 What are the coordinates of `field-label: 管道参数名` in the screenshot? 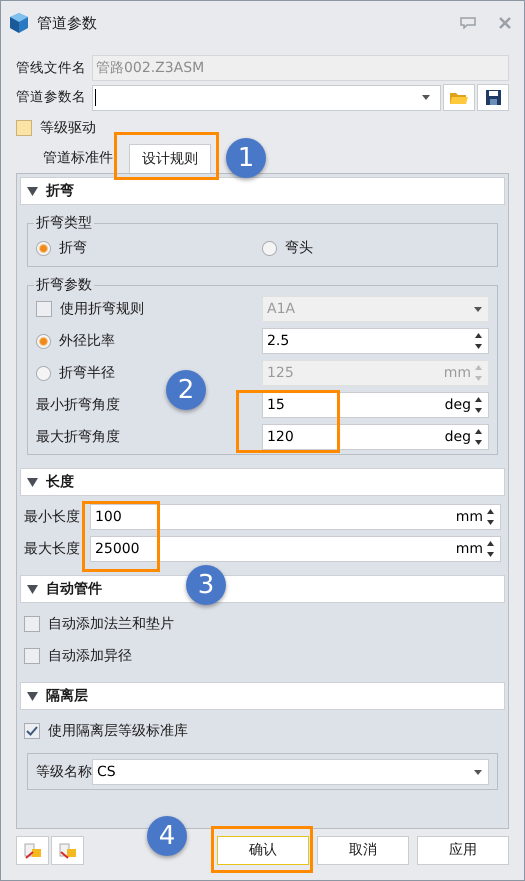 It's located at (51, 98).